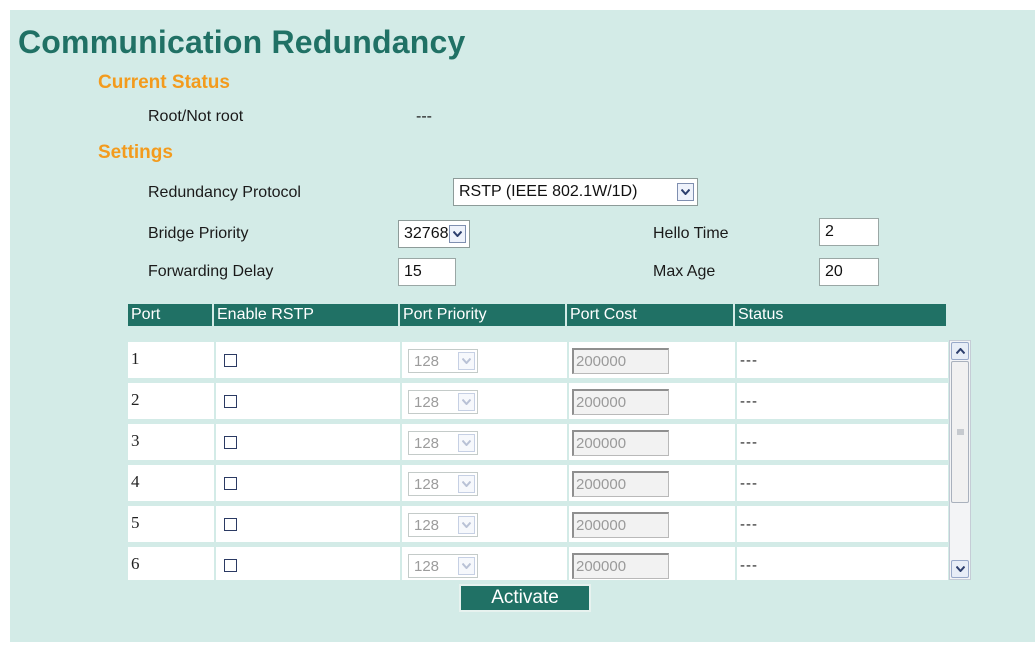 The image size is (1035, 652). Describe the element at coordinates (171, 483) in the screenshot. I see `port-number-cell: 4` at that location.